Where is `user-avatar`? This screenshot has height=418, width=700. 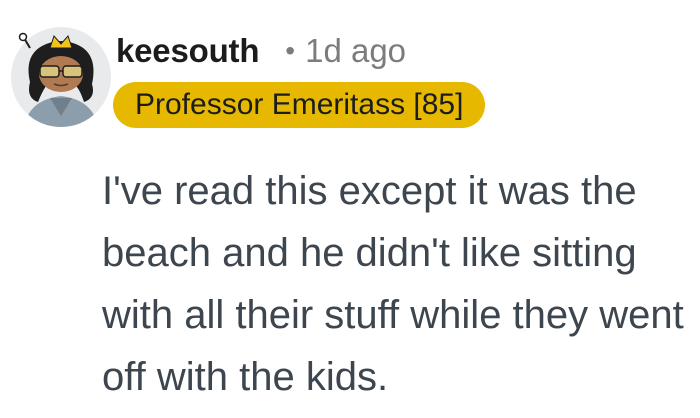 user-avatar is located at coordinates (61, 77).